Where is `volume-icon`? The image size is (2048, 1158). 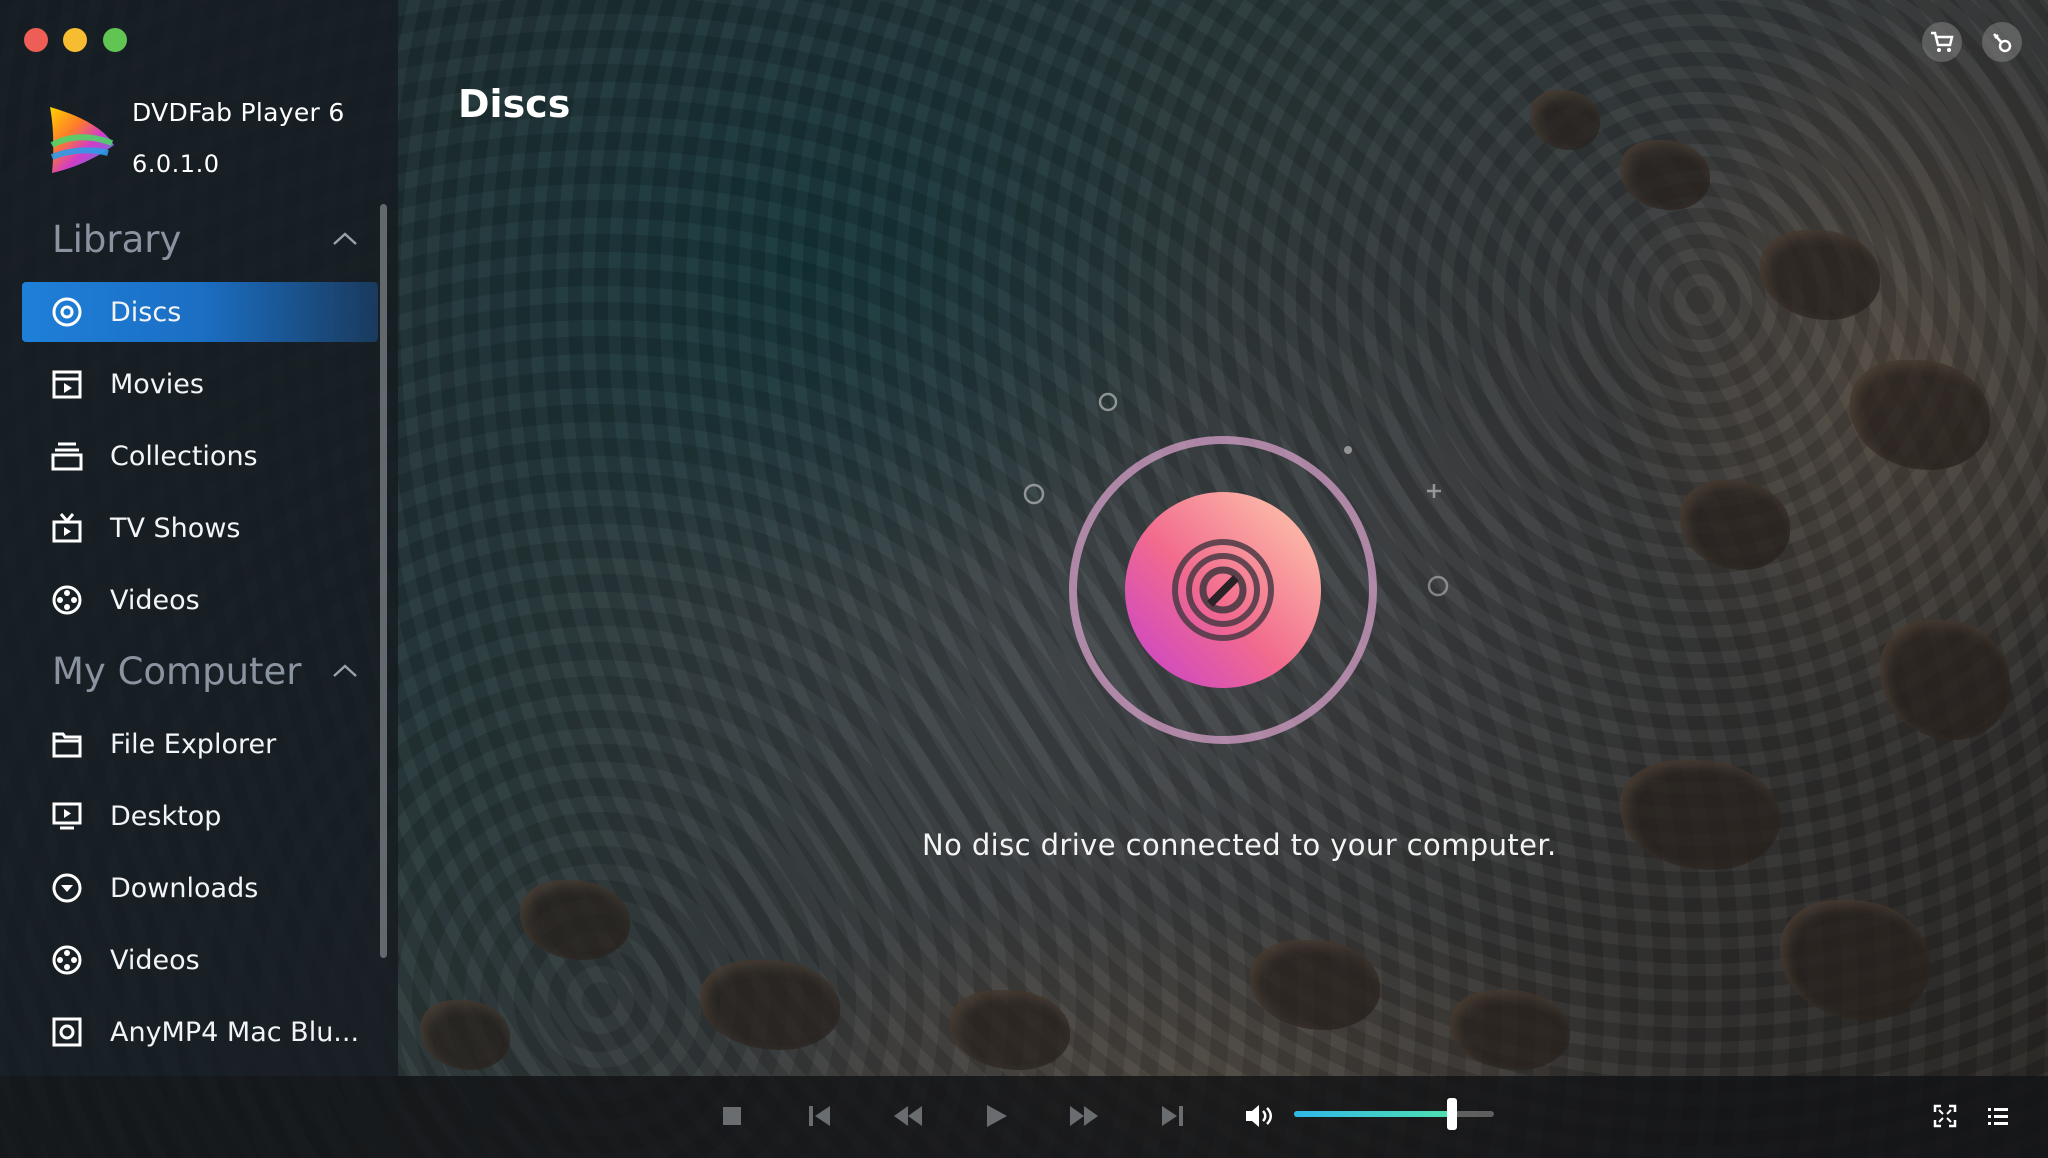
volume-icon is located at coordinates (1259, 1116).